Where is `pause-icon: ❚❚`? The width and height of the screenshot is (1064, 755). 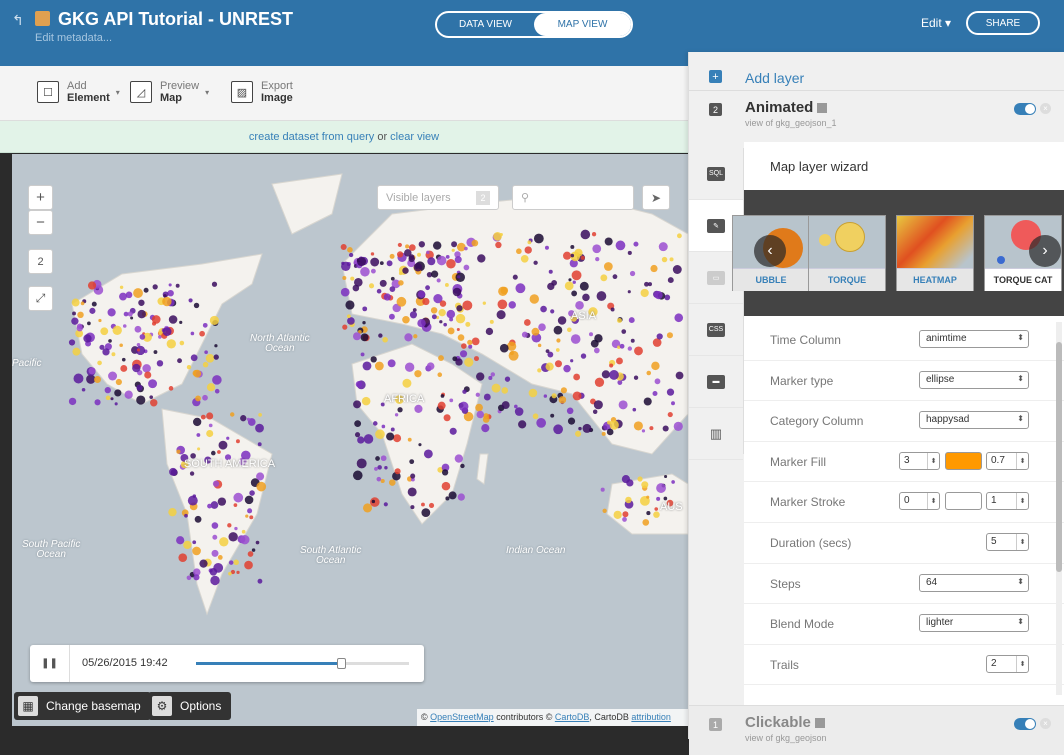
pause-icon: ❚❚ is located at coordinates (50, 663).